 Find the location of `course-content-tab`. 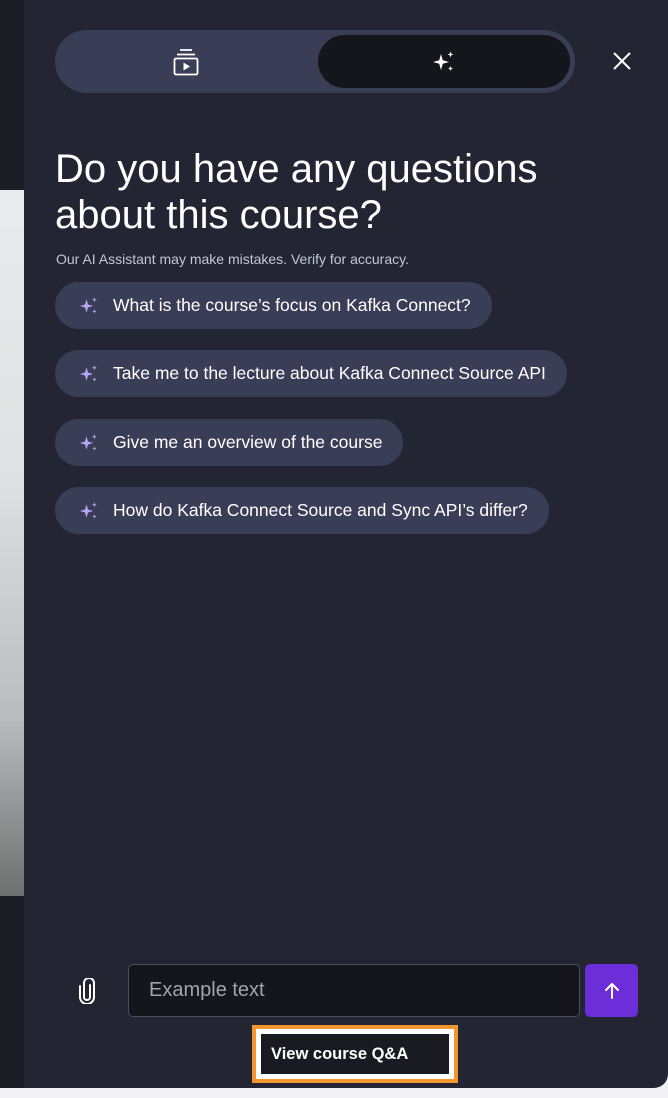

course-content-tab is located at coordinates (186, 61).